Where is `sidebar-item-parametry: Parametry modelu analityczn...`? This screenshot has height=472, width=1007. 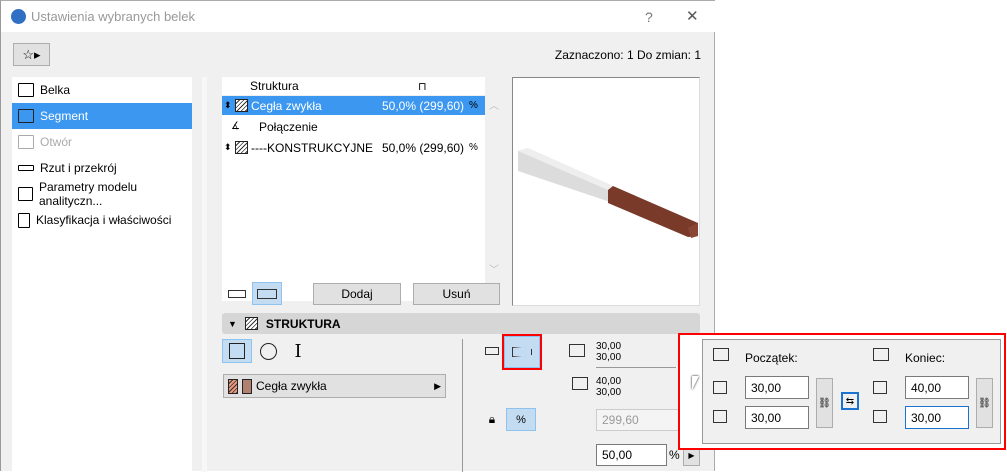
sidebar-item-parametry: Parametry modelu analityczn... is located at coordinates (102, 194).